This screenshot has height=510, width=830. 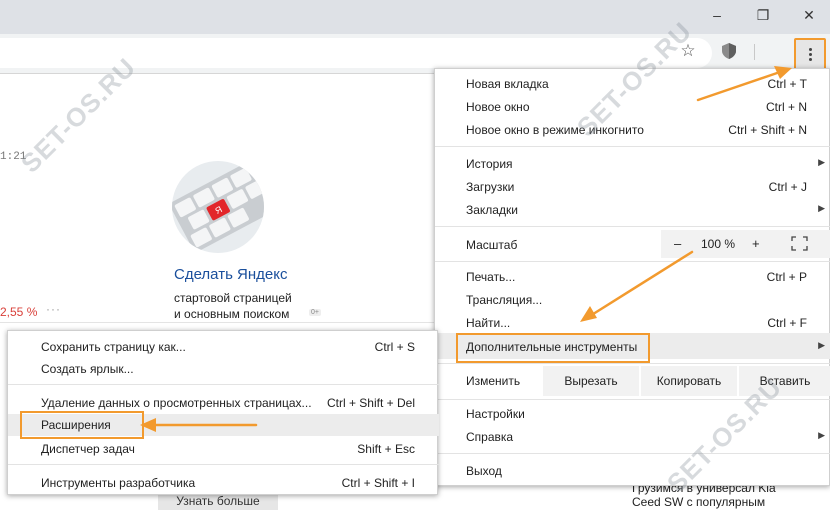 What do you see at coordinates (632, 323) in the screenshot?
I see `menu-item-find: Найти... Ctrl + F` at bounding box center [632, 323].